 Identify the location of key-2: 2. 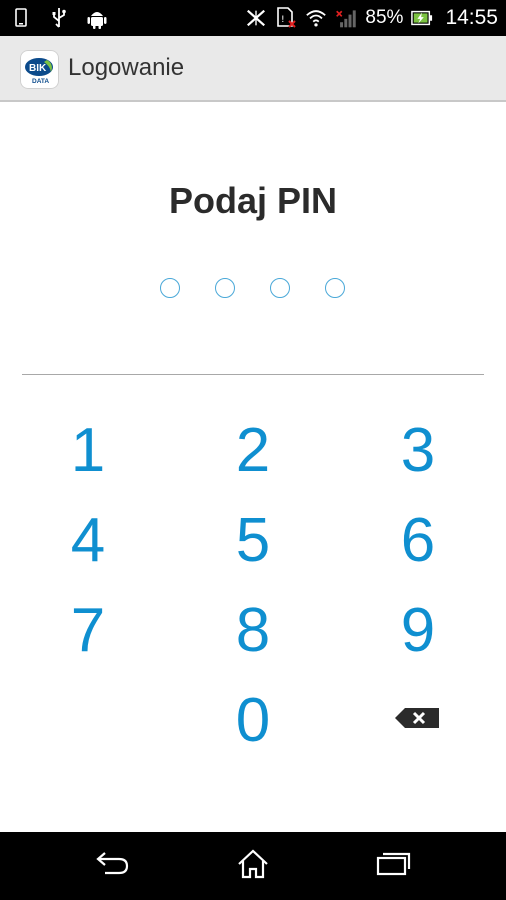
(253, 450).